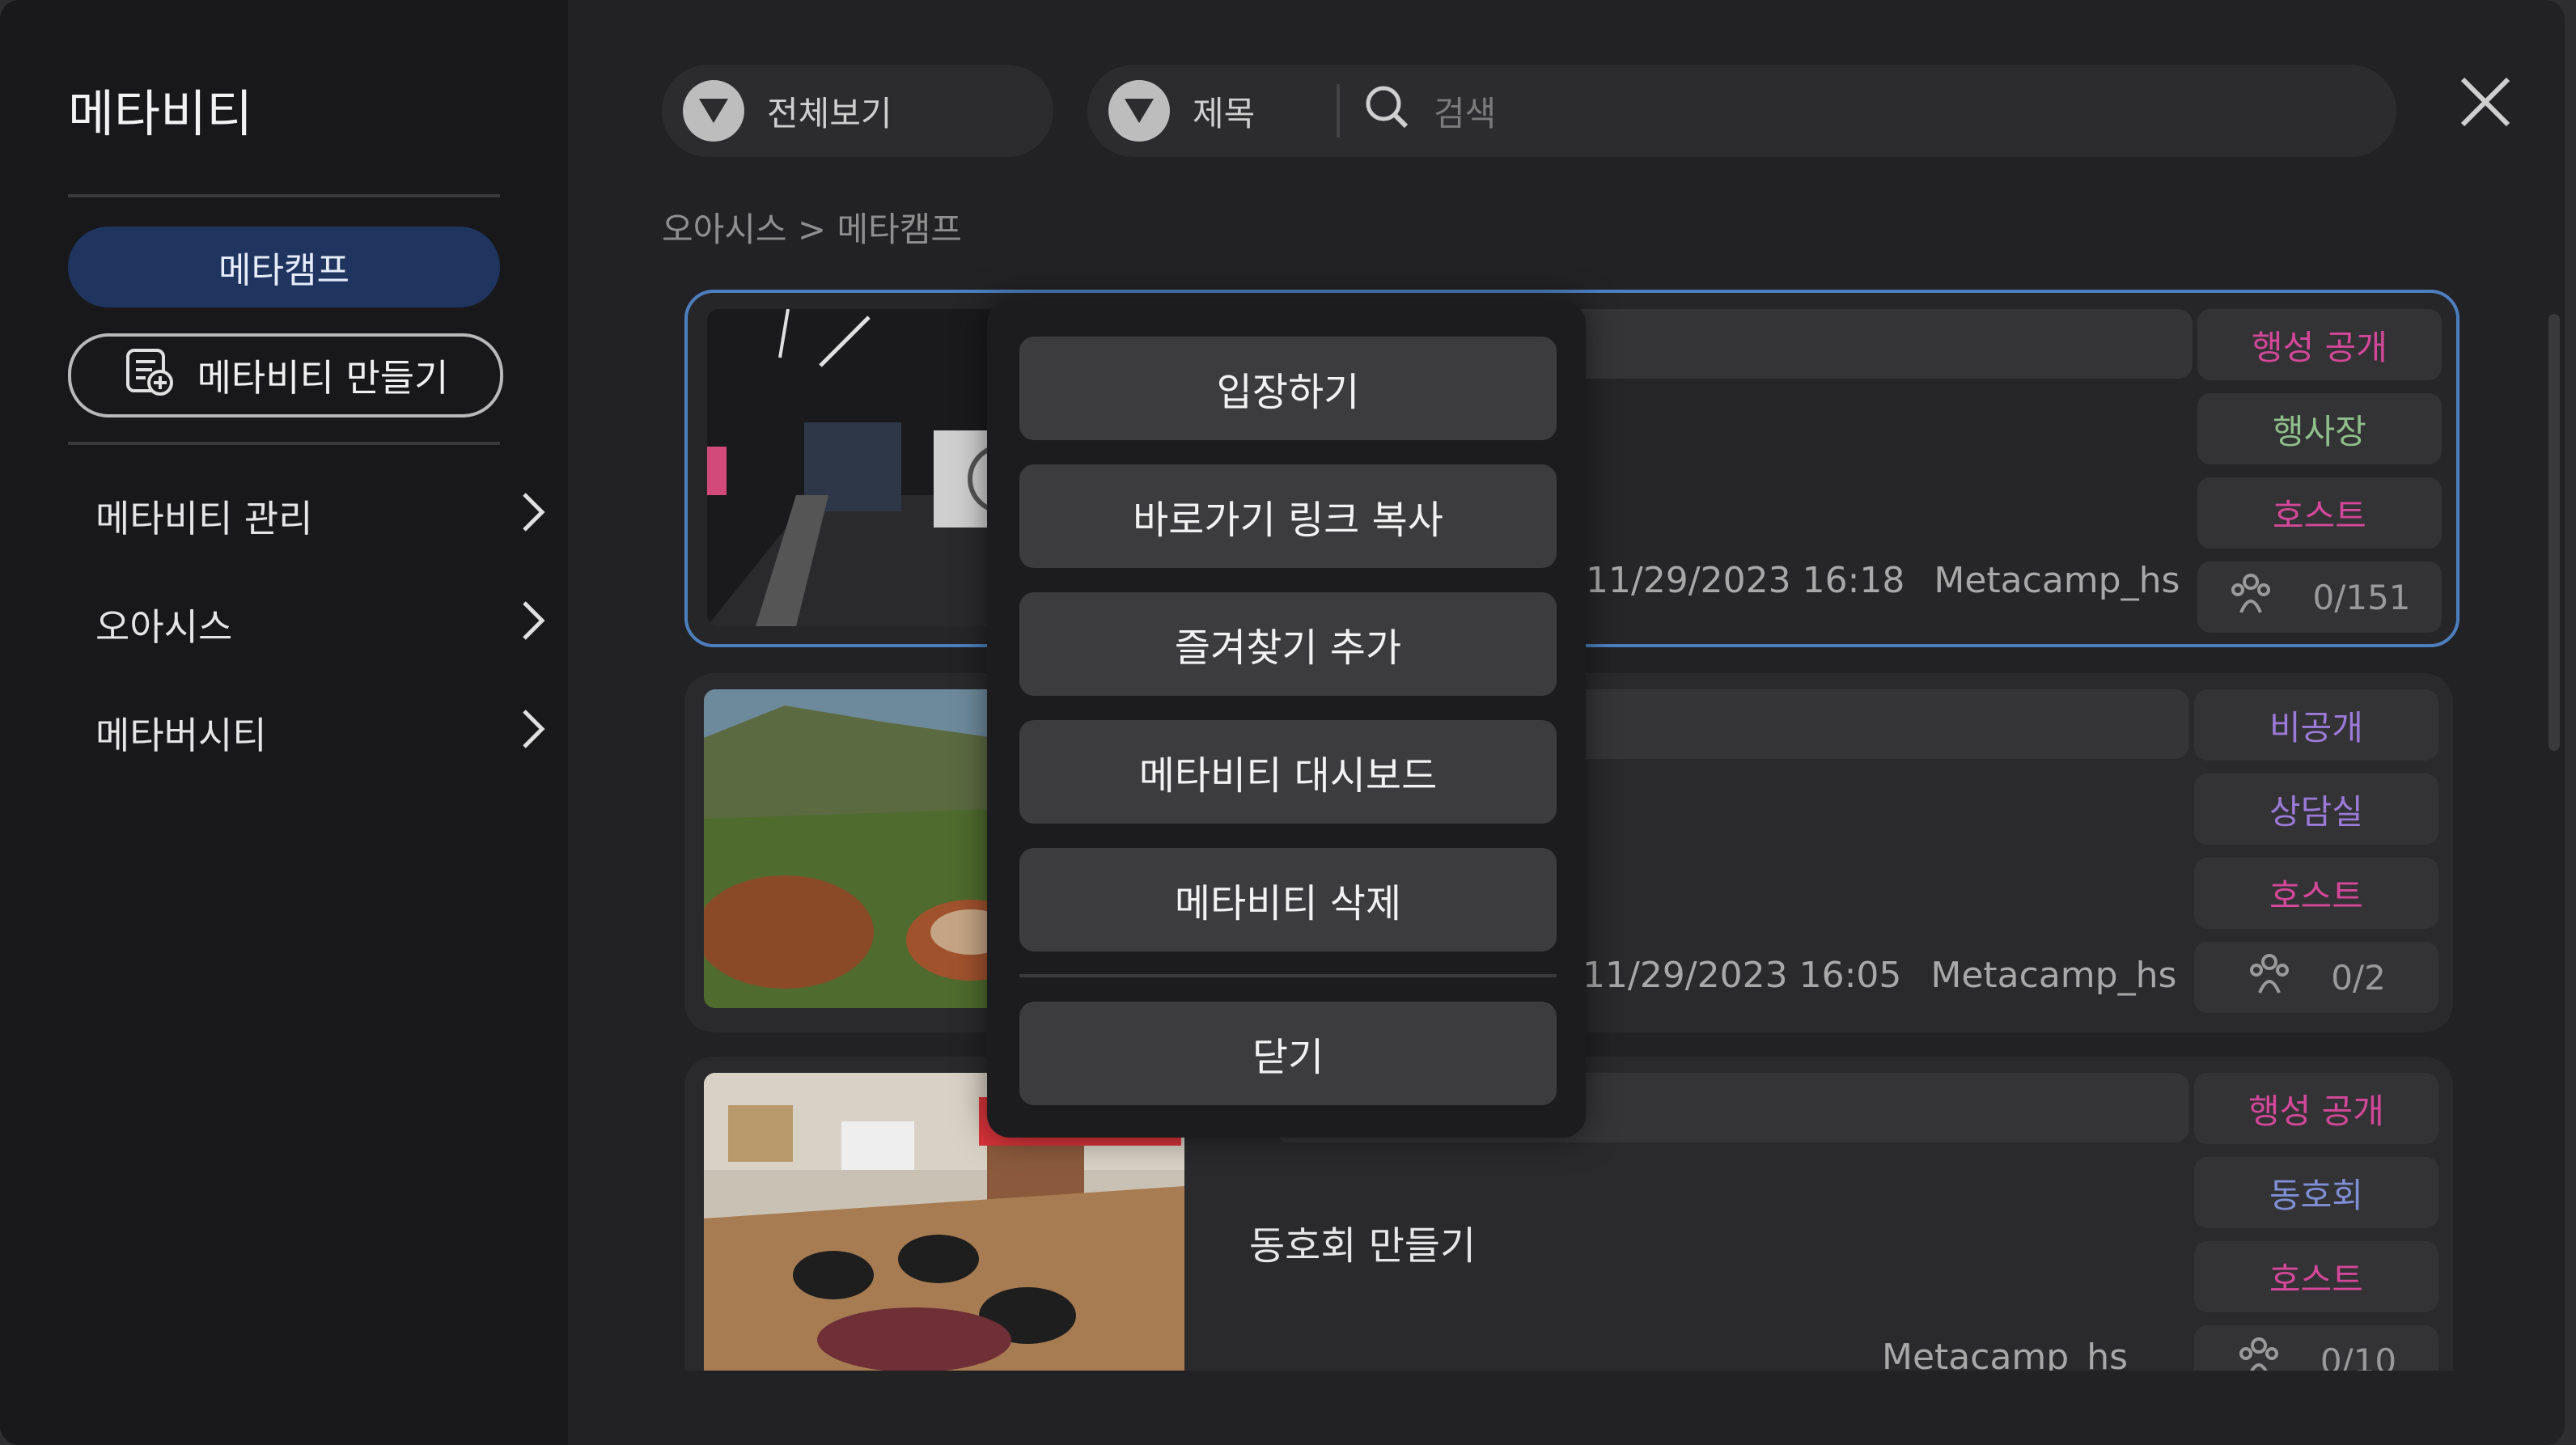 The height and width of the screenshot is (1445, 2576). Describe the element at coordinates (322, 733) in the screenshot. I see `sidebar-item-metaversity: 메타버시티` at that location.